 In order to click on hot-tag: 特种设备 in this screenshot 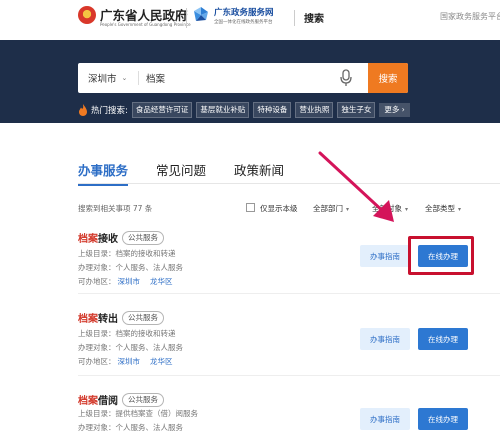, I will do `click(272, 110)`.